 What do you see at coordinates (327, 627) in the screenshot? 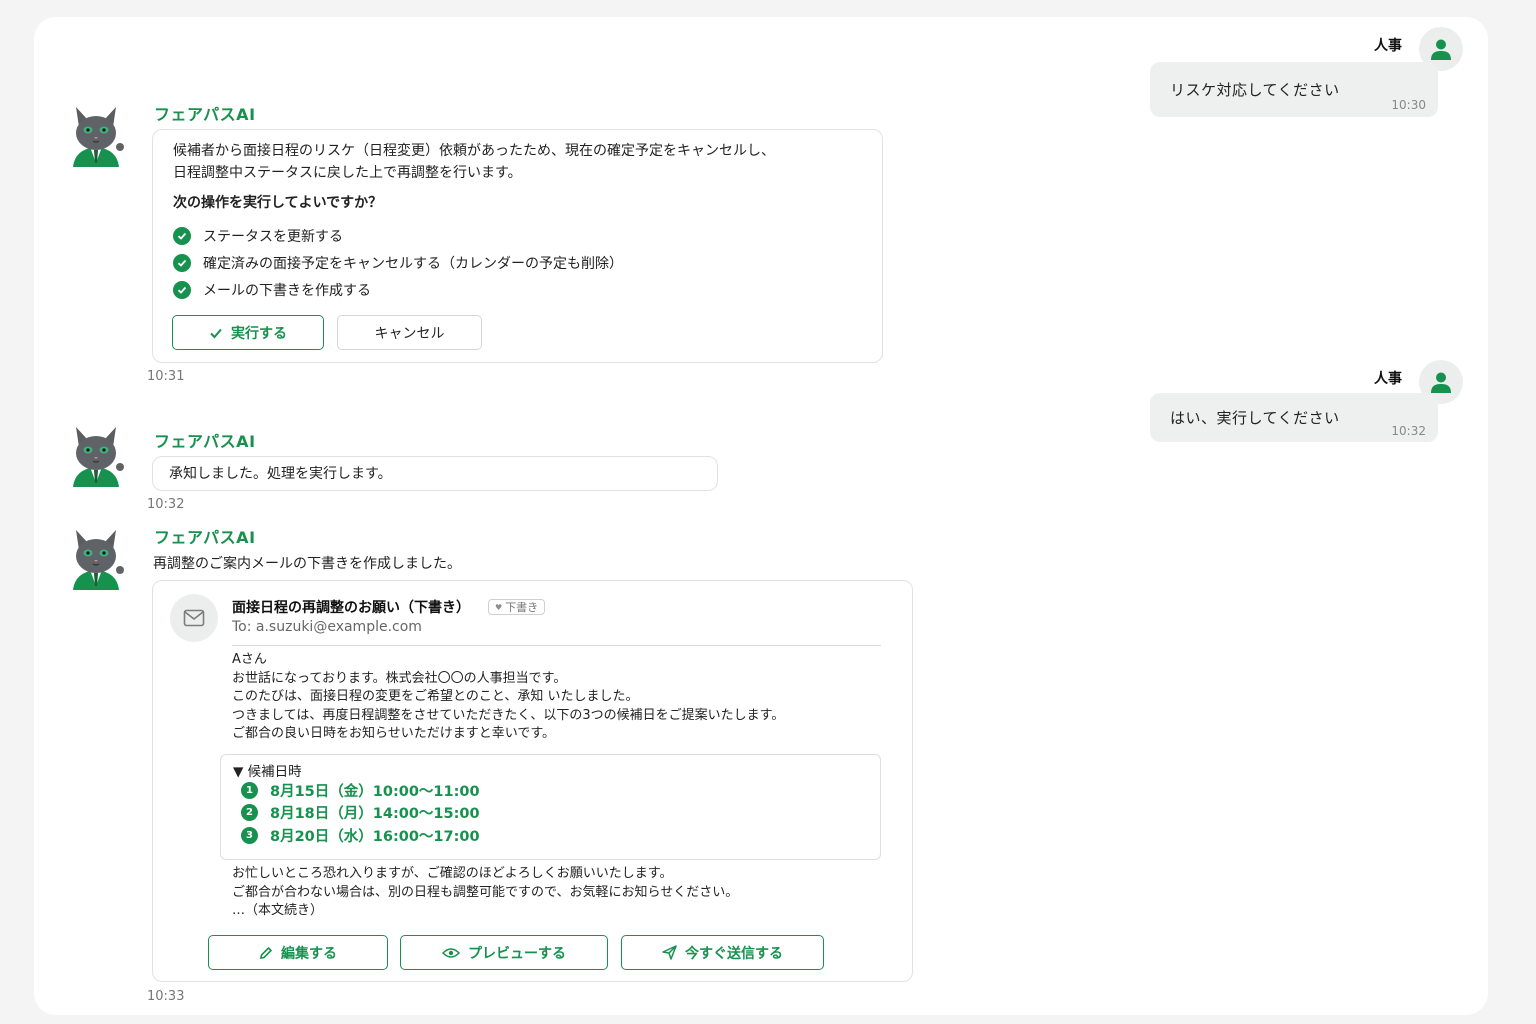
I see `email-to: To: a.suzuki@example.com` at bounding box center [327, 627].